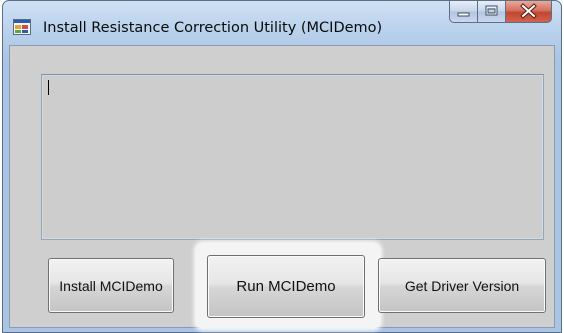 This screenshot has height=333, width=564. I want to click on text-caret, so click(48, 87).